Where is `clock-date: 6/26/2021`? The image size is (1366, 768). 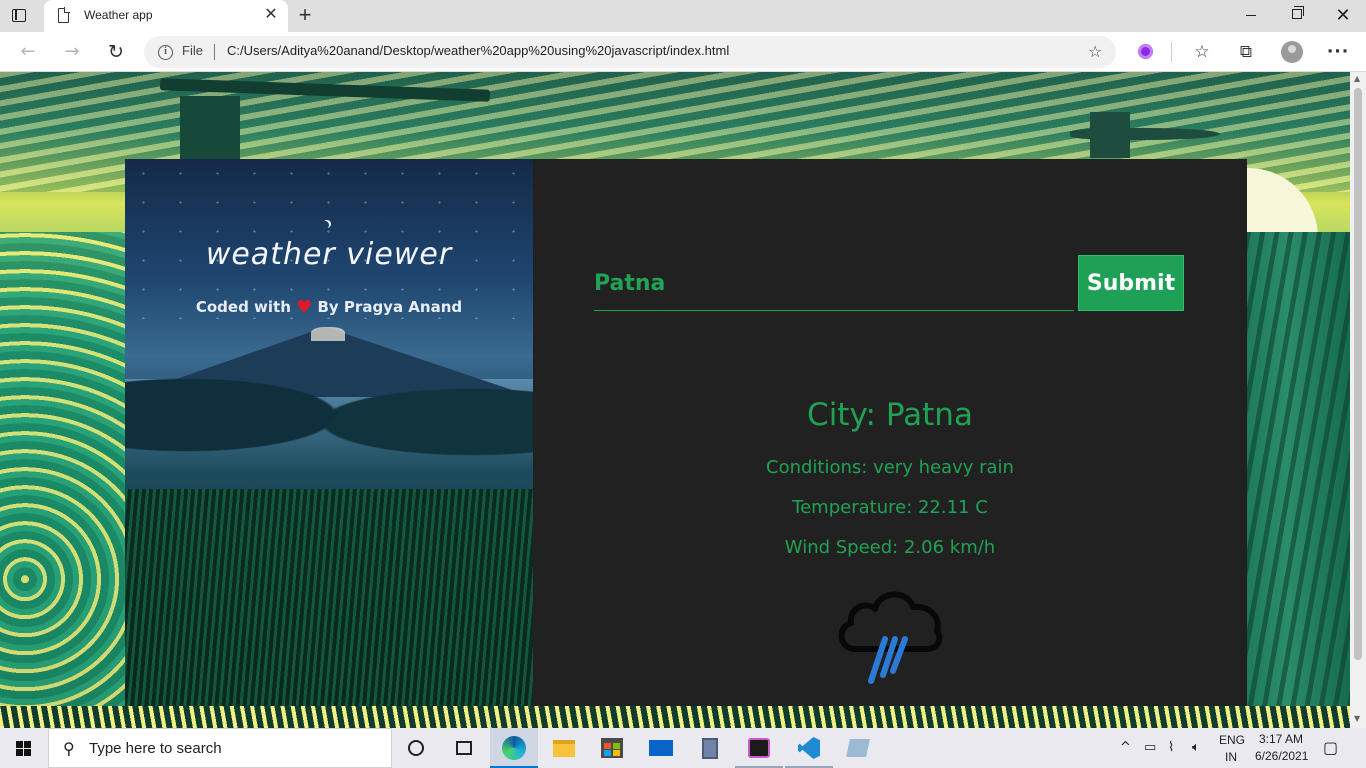
clock-date: 6/26/2021 is located at coordinates (1281, 756).